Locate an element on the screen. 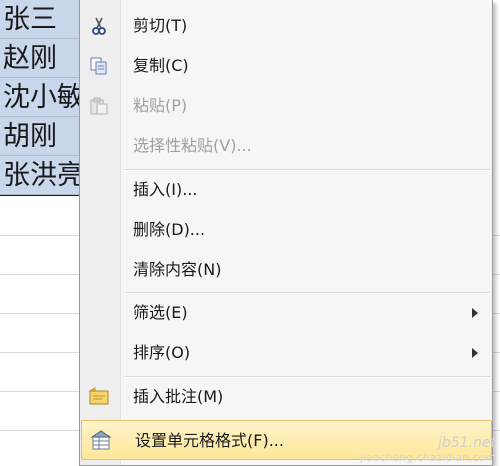 Image resolution: width=500 pixels, height=466 pixels. cell-a4: 胡刚 is located at coordinates (42, 136).